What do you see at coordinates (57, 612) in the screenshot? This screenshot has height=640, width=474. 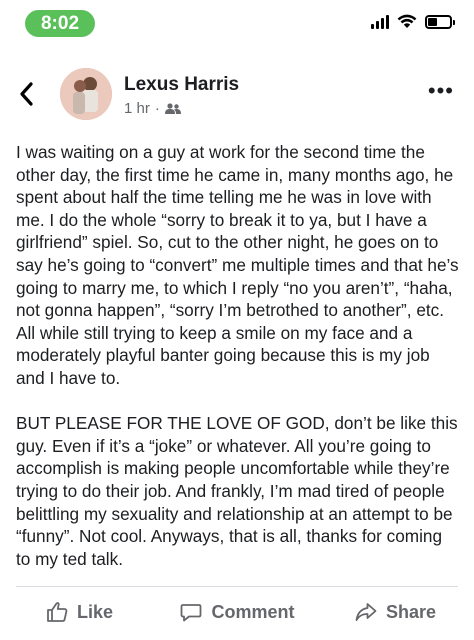 I see `thumbs-up-icon` at bounding box center [57, 612].